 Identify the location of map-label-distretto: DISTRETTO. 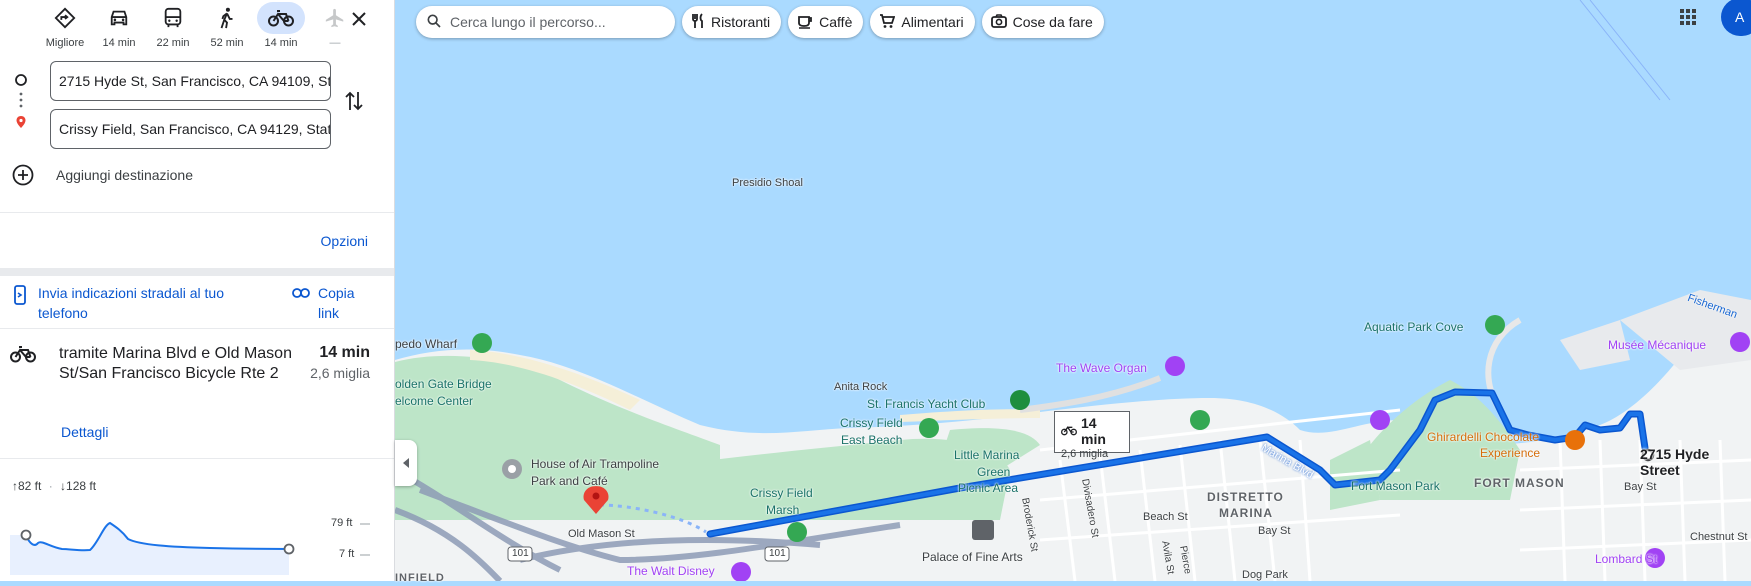
(1245, 497).